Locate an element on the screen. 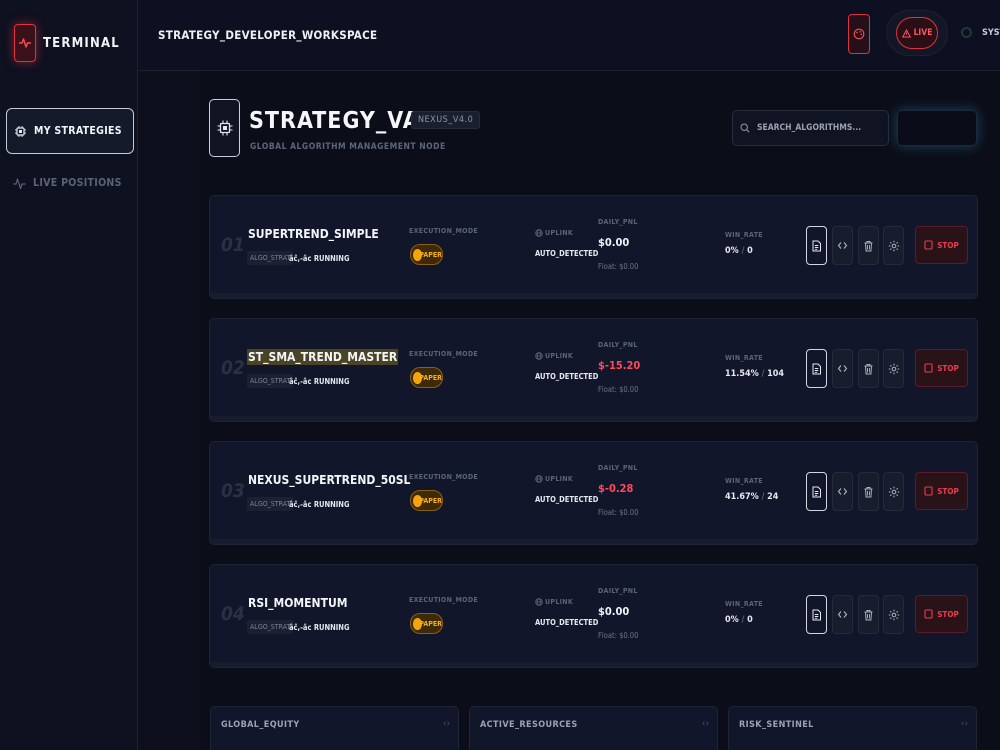  search-container is located at coordinates (810, 128).